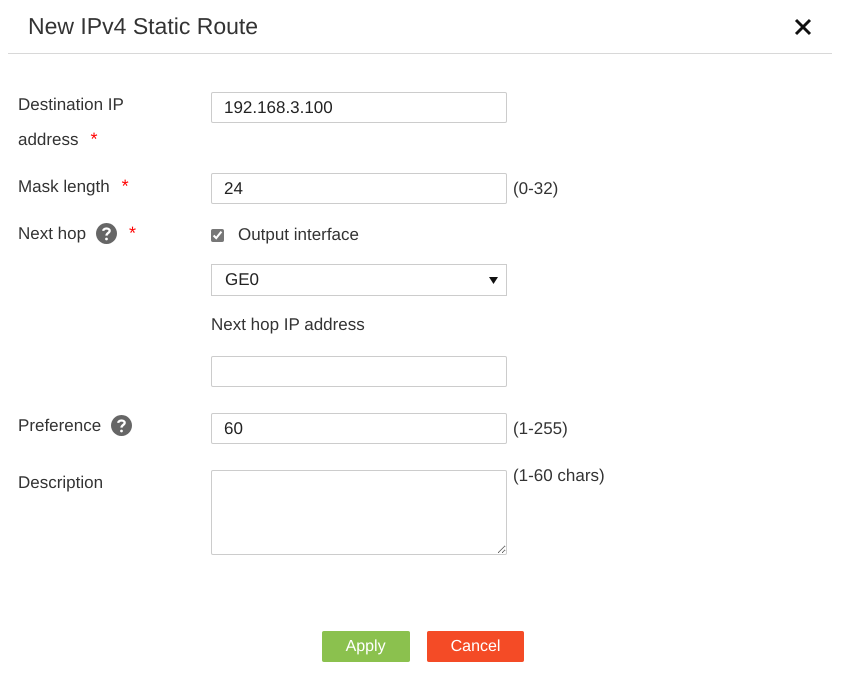 The height and width of the screenshot is (680, 848). Describe the element at coordinates (71, 122) in the screenshot. I see `field-label: Destination IP address *` at that location.